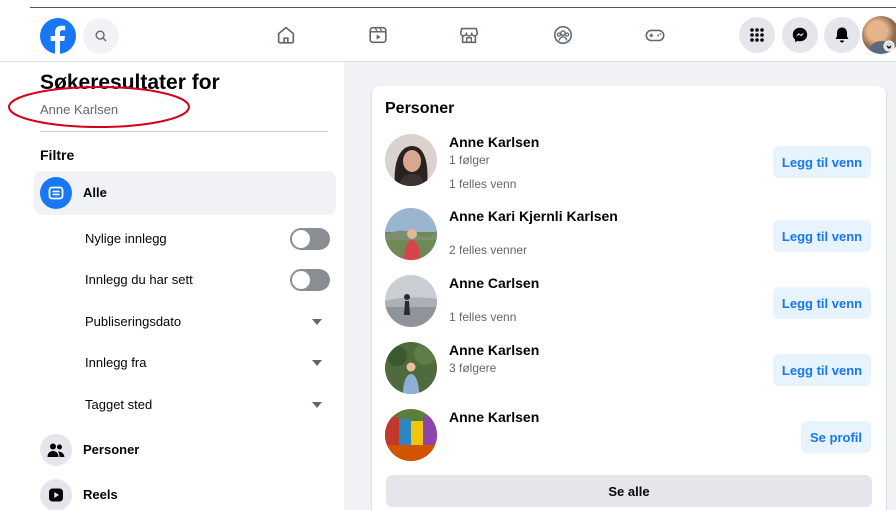 The height and width of the screenshot is (510, 896). I want to click on messenger-icon, so click(800, 35).